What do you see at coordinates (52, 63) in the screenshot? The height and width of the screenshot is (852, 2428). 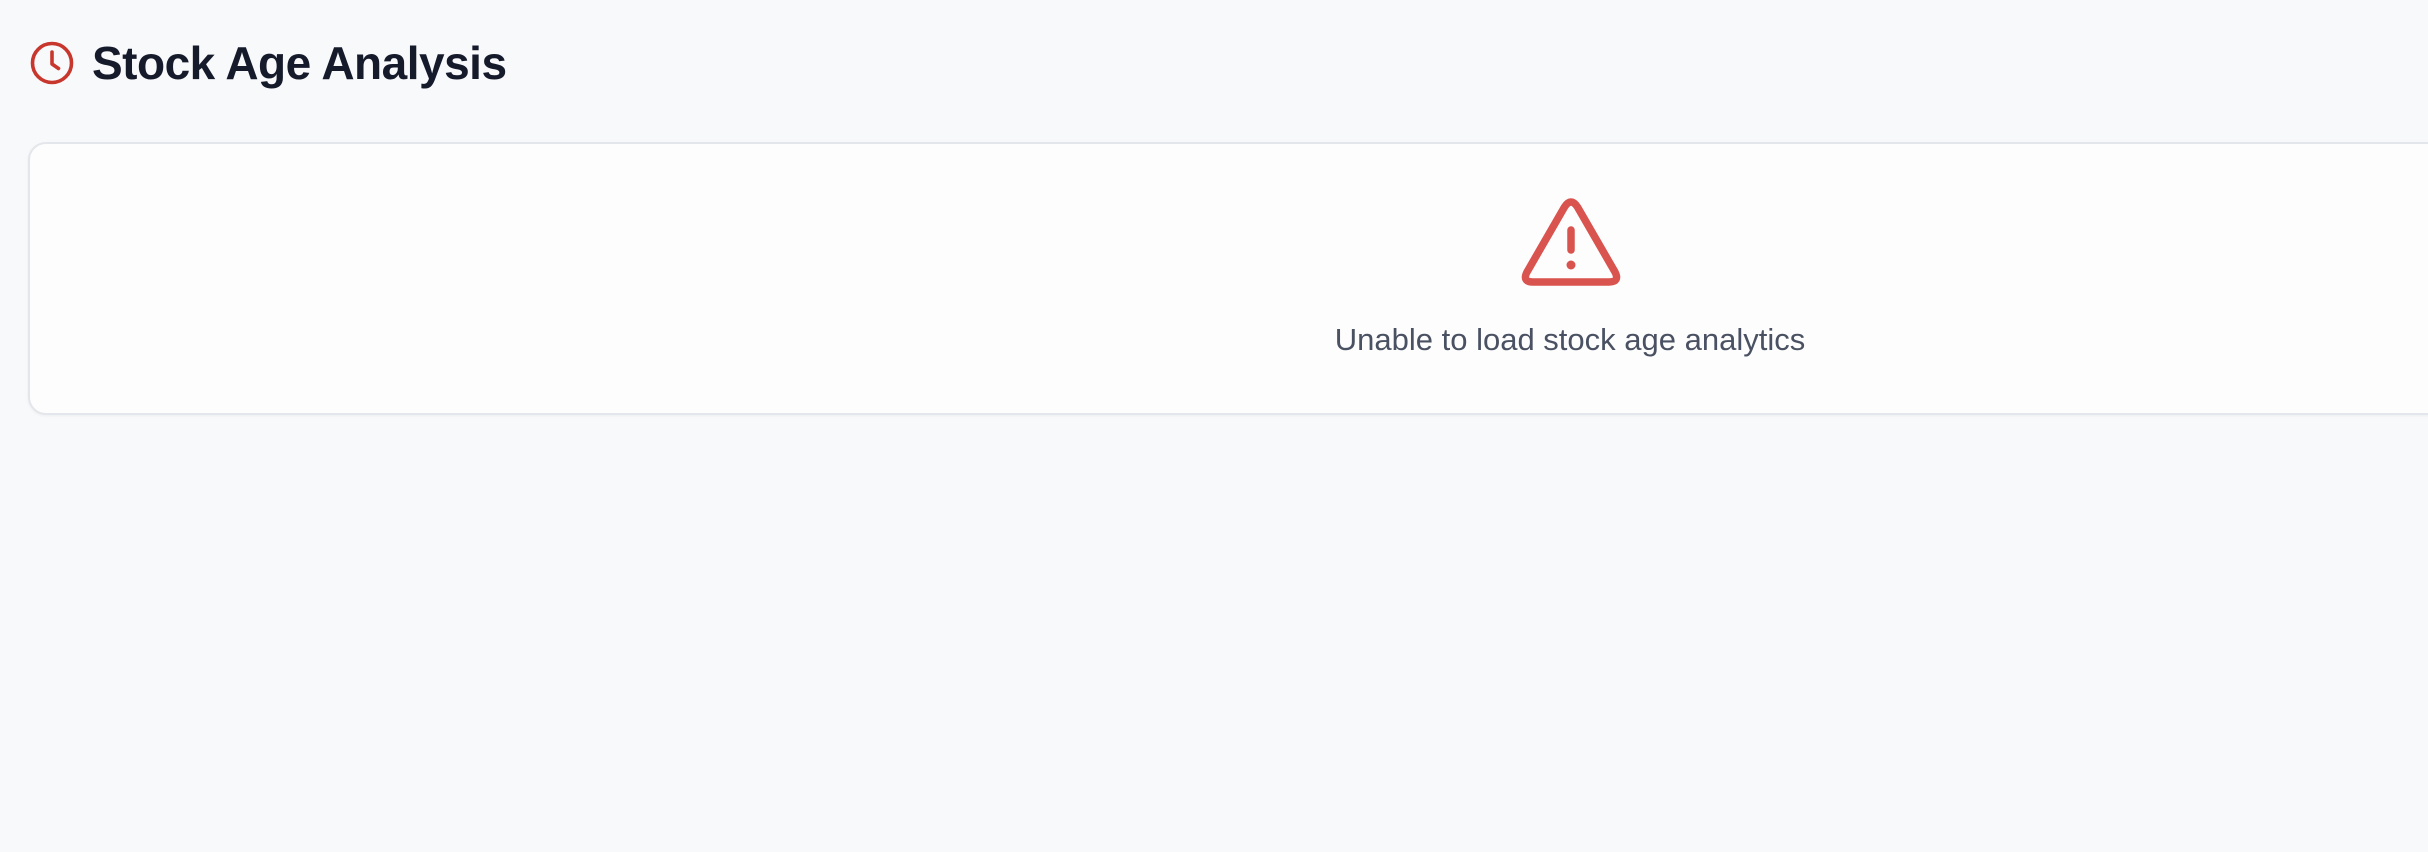 I see `clock-icon` at bounding box center [52, 63].